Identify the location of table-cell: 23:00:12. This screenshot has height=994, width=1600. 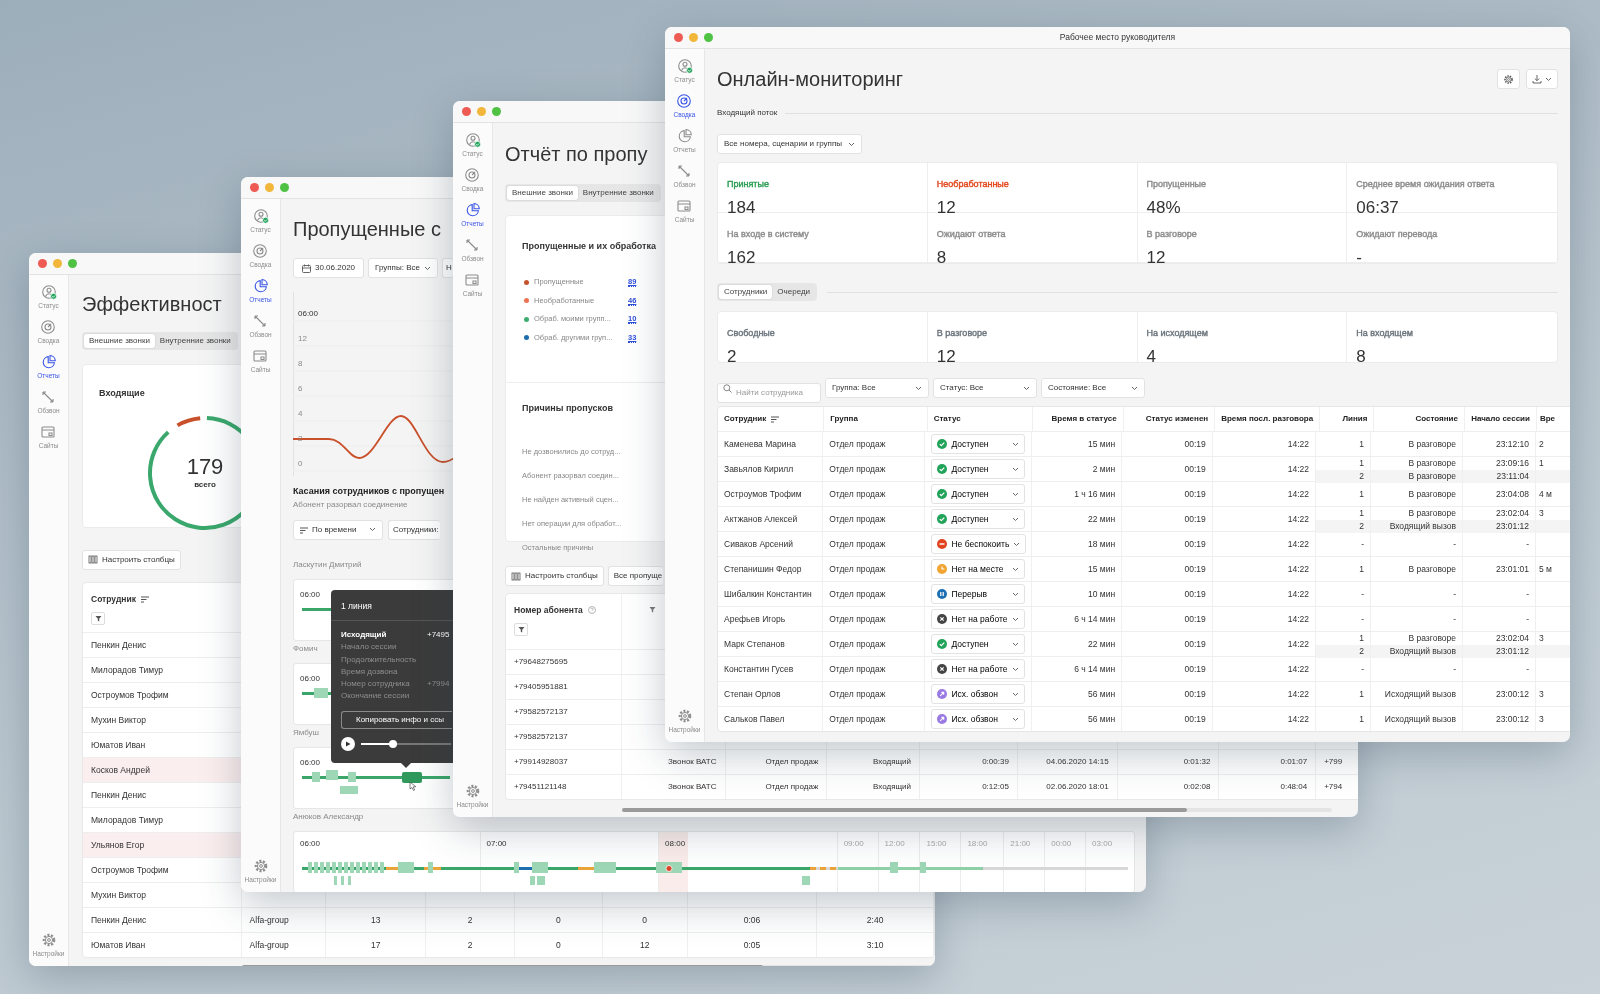
(1499, 694).